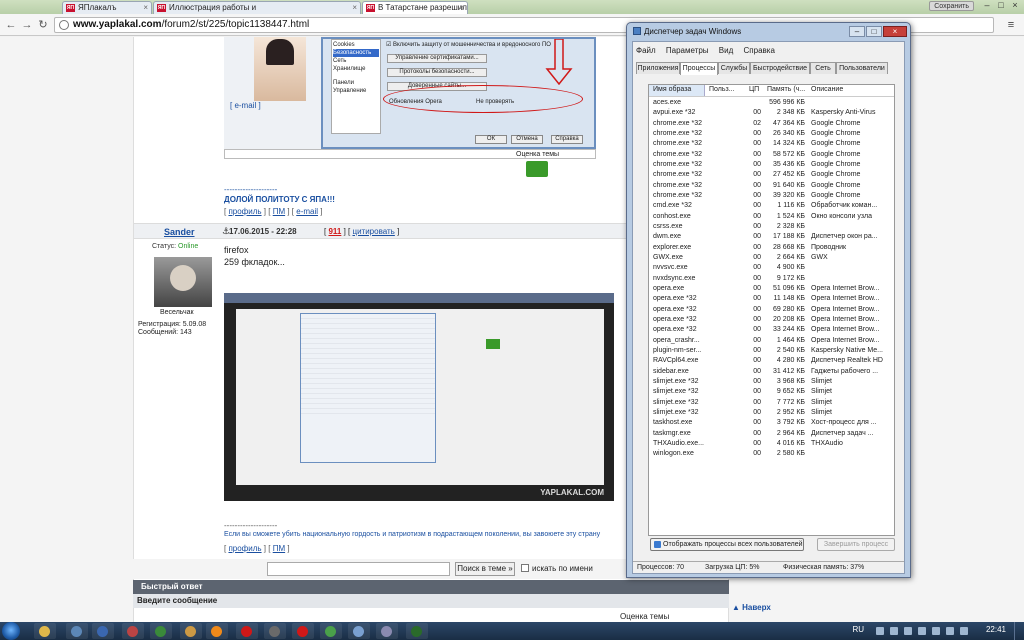  Describe the element at coordinates (331, 631) in the screenshot. I see `taskbar-chrome-icon` at that location.